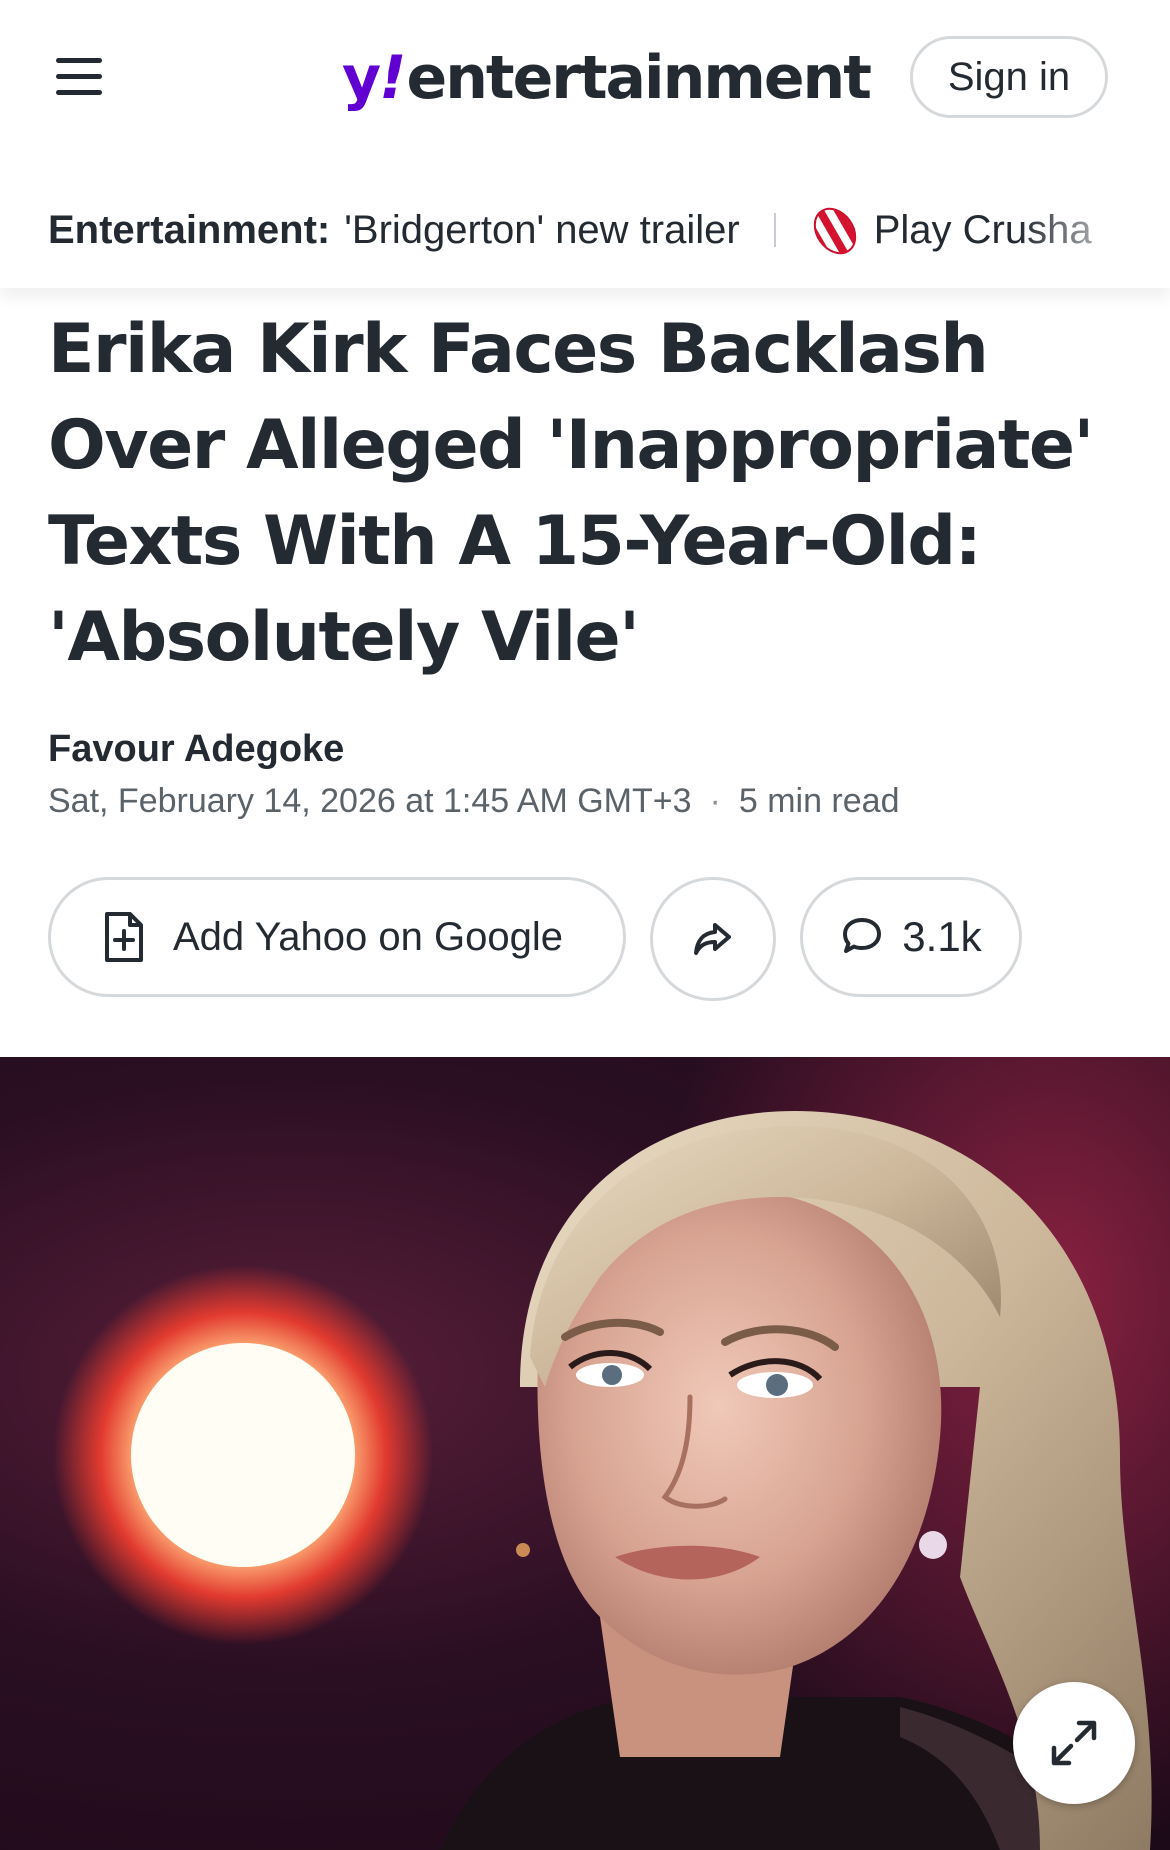 This screenshot has height=1850, width=1170. I want to click on article-date: Sat, February 14, 2026 at 1:45 AM GMT+3, so click(370, 801).